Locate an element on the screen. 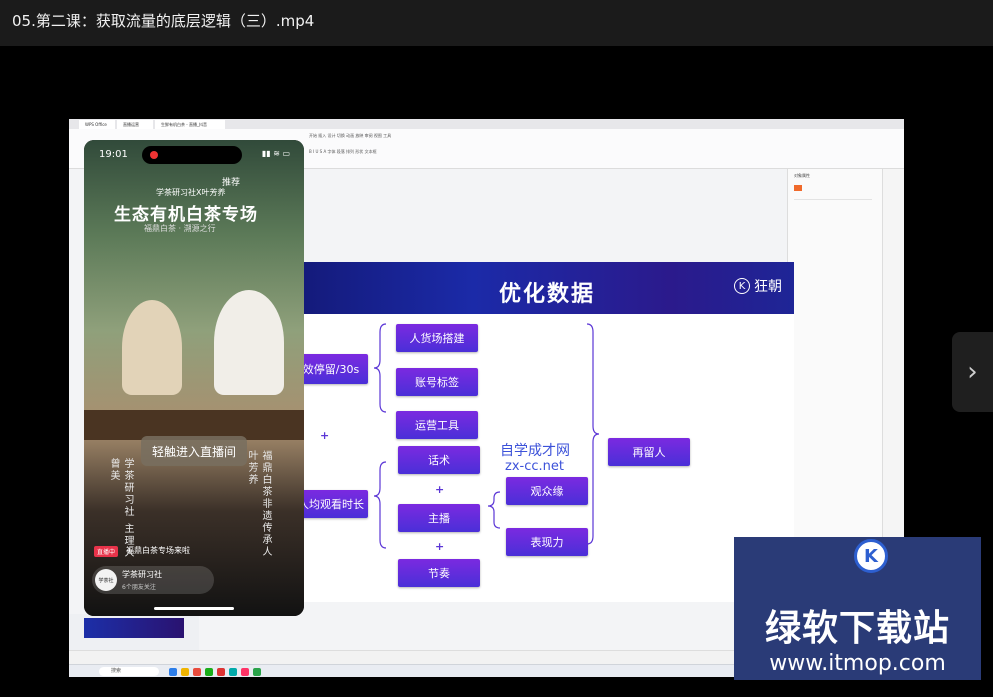 The width and height of the screenshot is (993, 697). browser-tab: WPS Office is located at coordinates (97, 124).